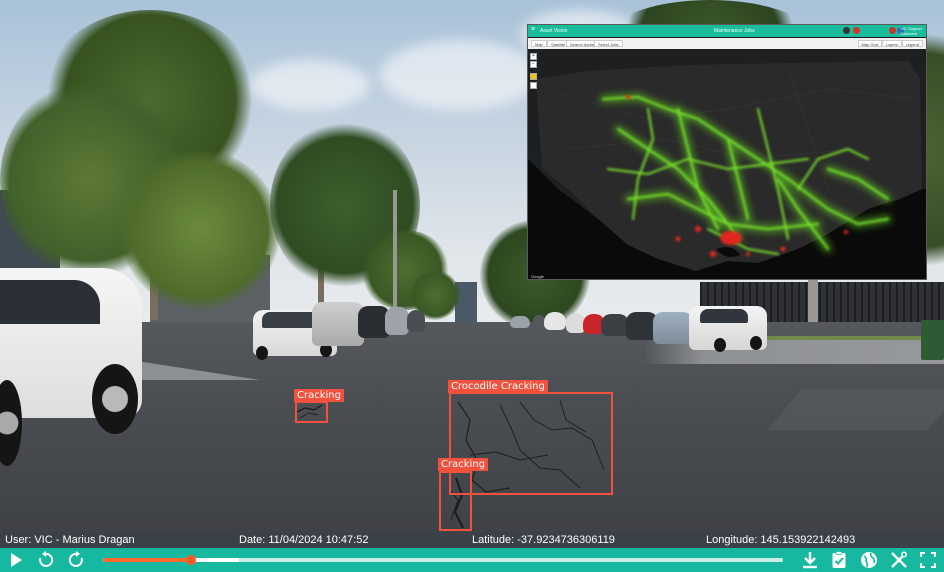 This screenshot has width=944, height=572. Describe the element at coordinates (869, 43) in the screenshot. I see `tab-map-grid: Map Grid` at that location.